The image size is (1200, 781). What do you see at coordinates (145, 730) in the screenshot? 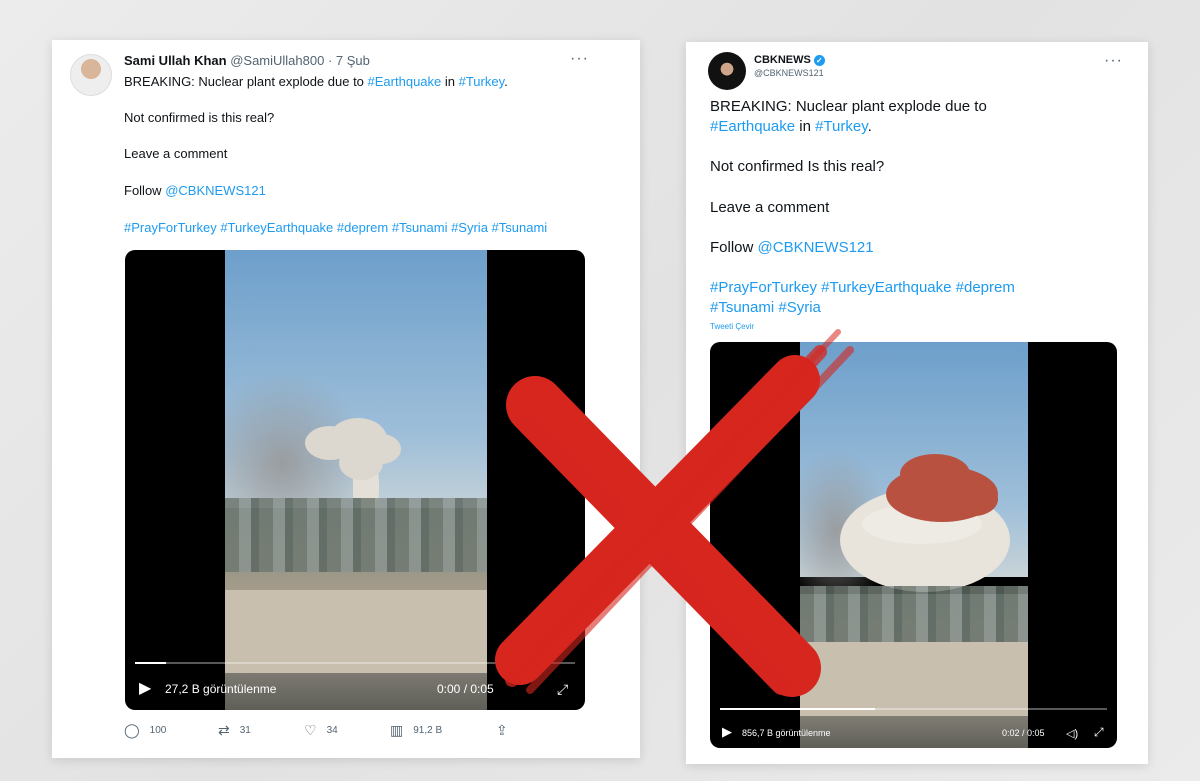
I see `reply-button: ◯ 100` at bounding box center [145, 730].